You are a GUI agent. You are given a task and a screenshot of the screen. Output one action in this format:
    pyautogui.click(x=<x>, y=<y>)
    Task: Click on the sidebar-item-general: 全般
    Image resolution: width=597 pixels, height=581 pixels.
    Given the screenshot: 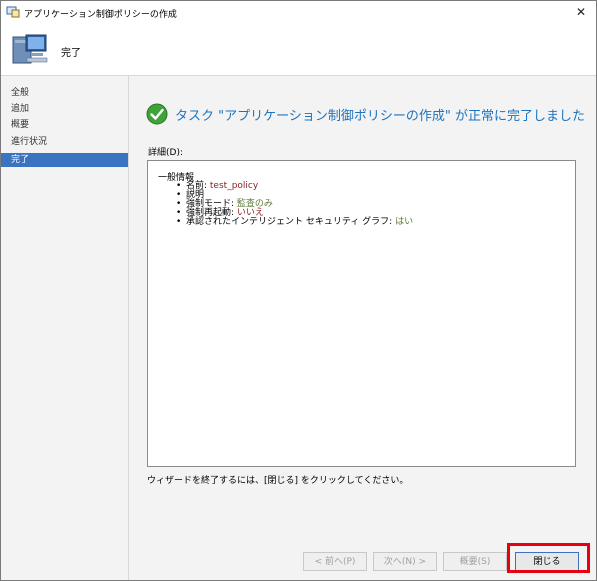 What is the action you would take?
    pyautogui.click(x=64, y=93)
    